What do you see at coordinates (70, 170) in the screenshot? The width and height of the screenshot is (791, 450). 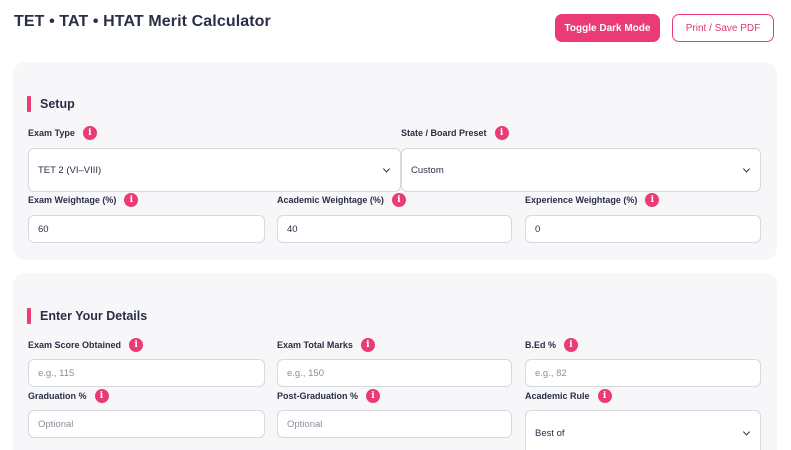 I see `exam-type-value: TET 2 (VI–VIII)` at bounding box center [70, 170].